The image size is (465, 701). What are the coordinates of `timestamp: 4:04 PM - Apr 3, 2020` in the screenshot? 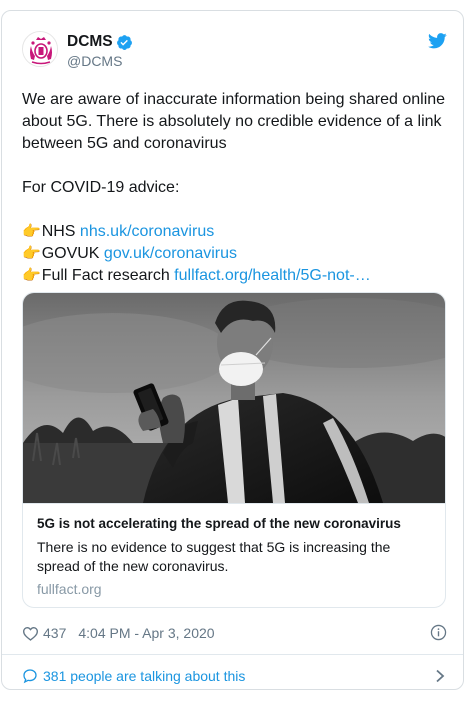 It's located at (146, 633).